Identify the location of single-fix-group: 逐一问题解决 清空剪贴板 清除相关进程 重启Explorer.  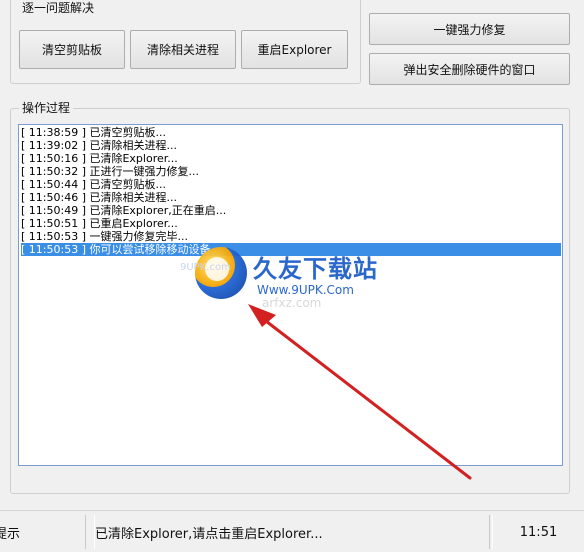
(185, 42).